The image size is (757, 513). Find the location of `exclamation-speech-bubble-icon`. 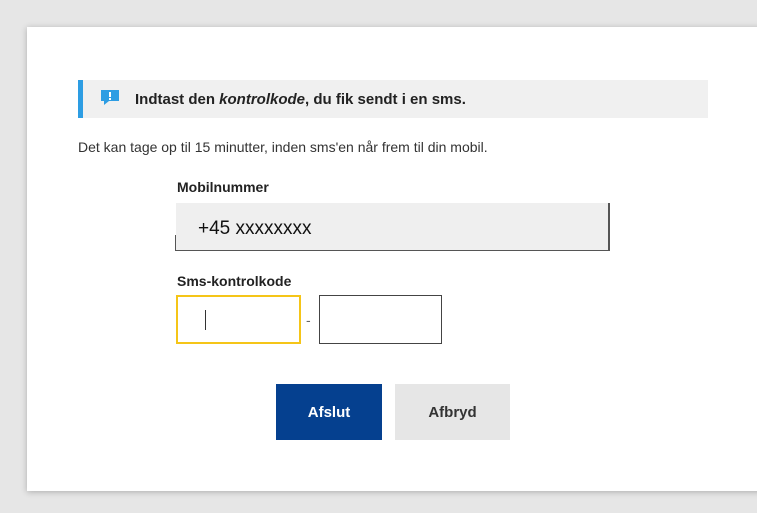

exclamation-speech-bubble-icon is located at coordinates (110, 97).